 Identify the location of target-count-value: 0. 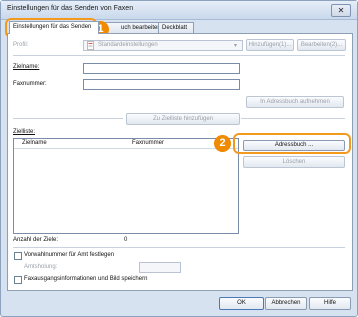
(126, 240).